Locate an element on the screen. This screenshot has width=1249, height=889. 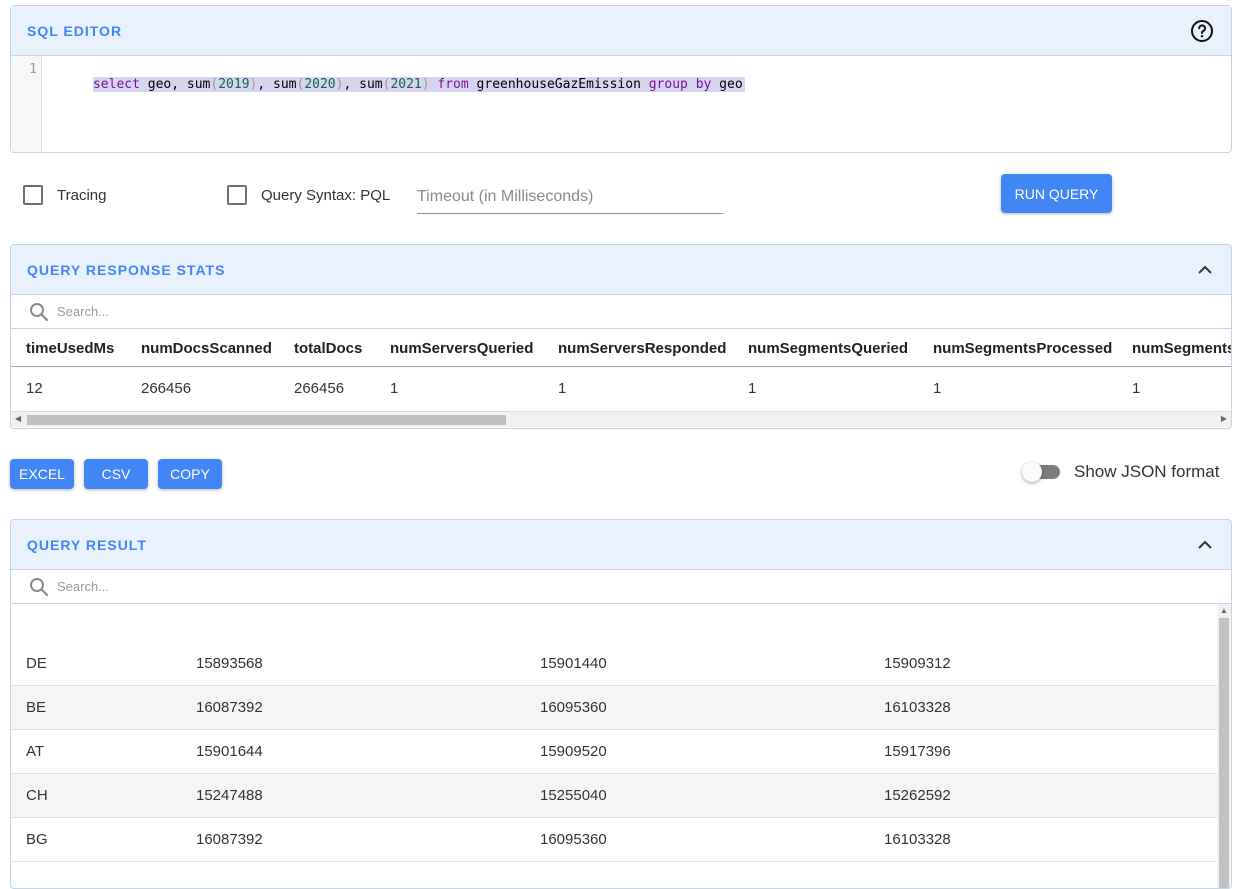
line-number-gutter: 1 is located at coordinates (26, 104).